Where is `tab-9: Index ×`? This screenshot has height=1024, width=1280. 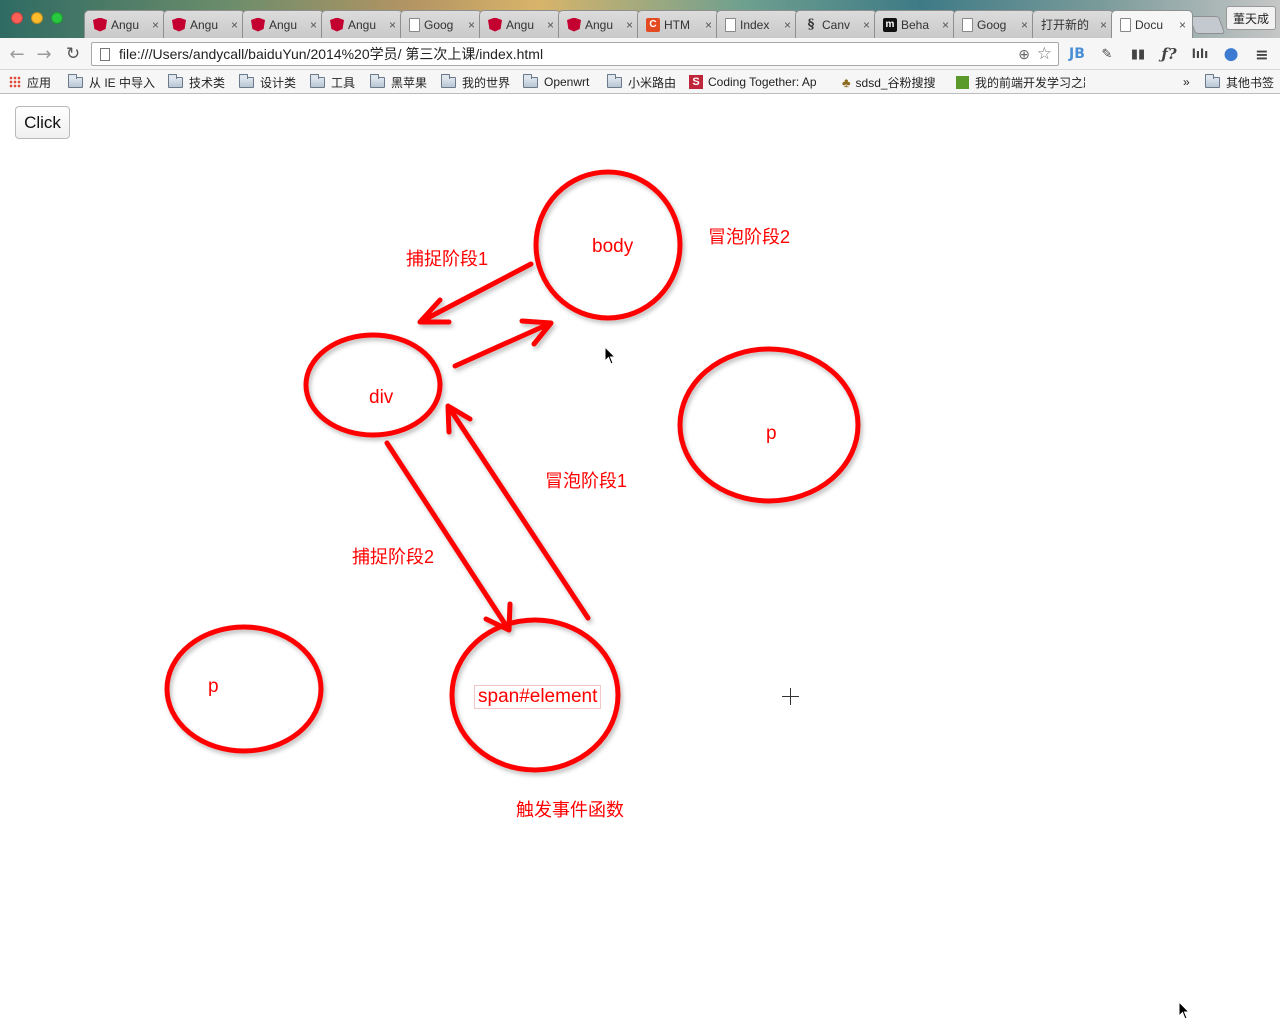
tab-9: Index × is located at coordinates (757, 24).